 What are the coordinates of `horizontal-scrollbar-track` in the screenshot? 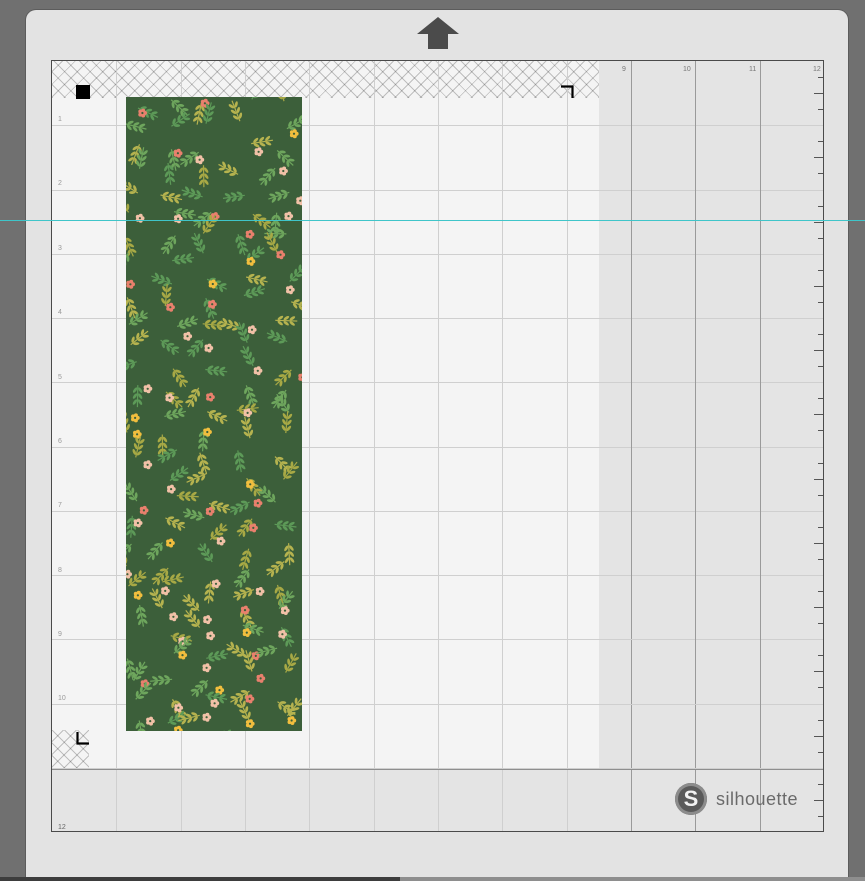 It's located at (200, 879).